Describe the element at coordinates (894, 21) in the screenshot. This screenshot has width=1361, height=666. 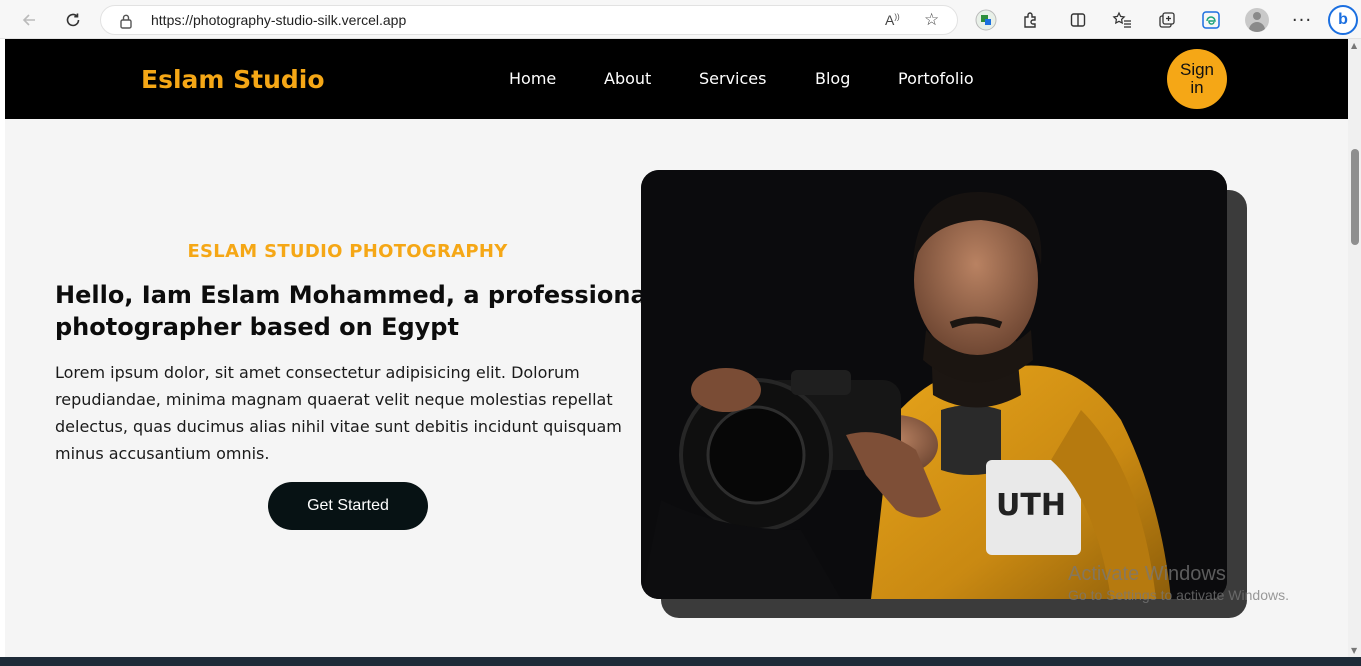
I see `read-aloud-icon: A))` at that location.